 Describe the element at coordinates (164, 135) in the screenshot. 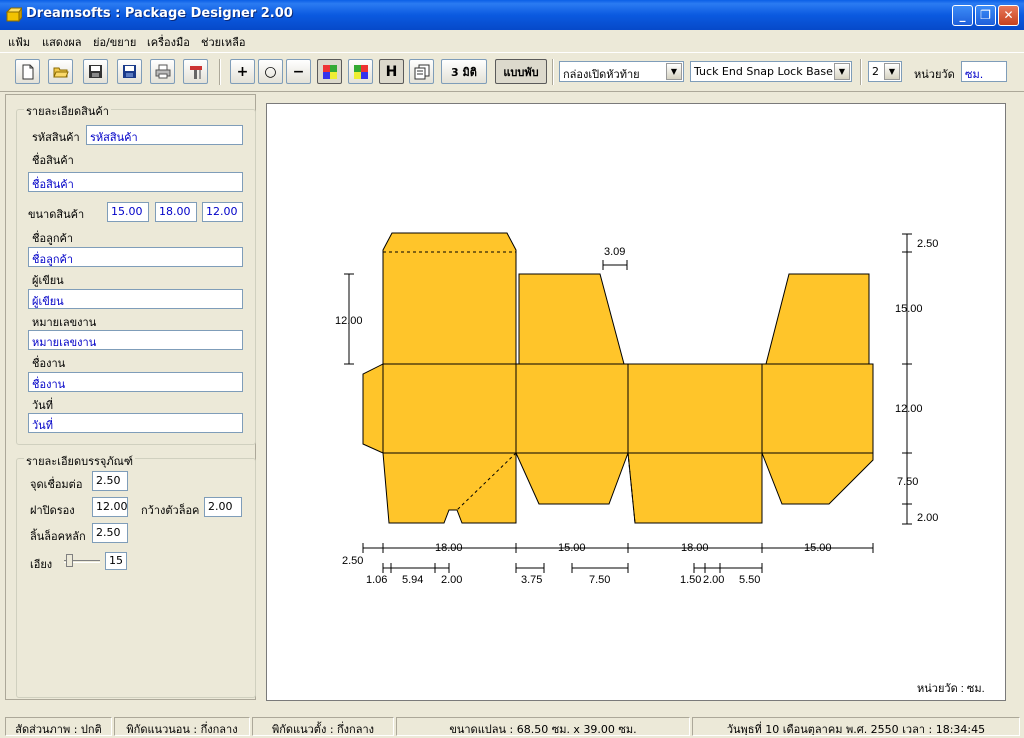

I see `product-code-input: รหัสสินค้า` at that location.